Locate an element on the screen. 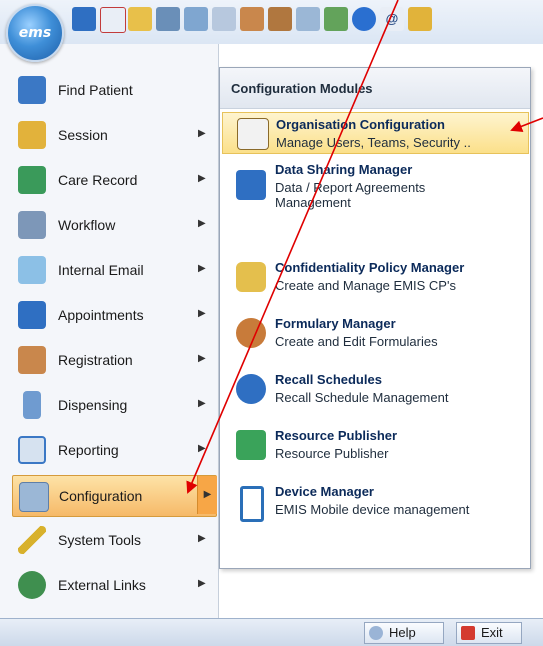  menu-item-external-links: External Links ▶ is located at coordinates (113, 585).